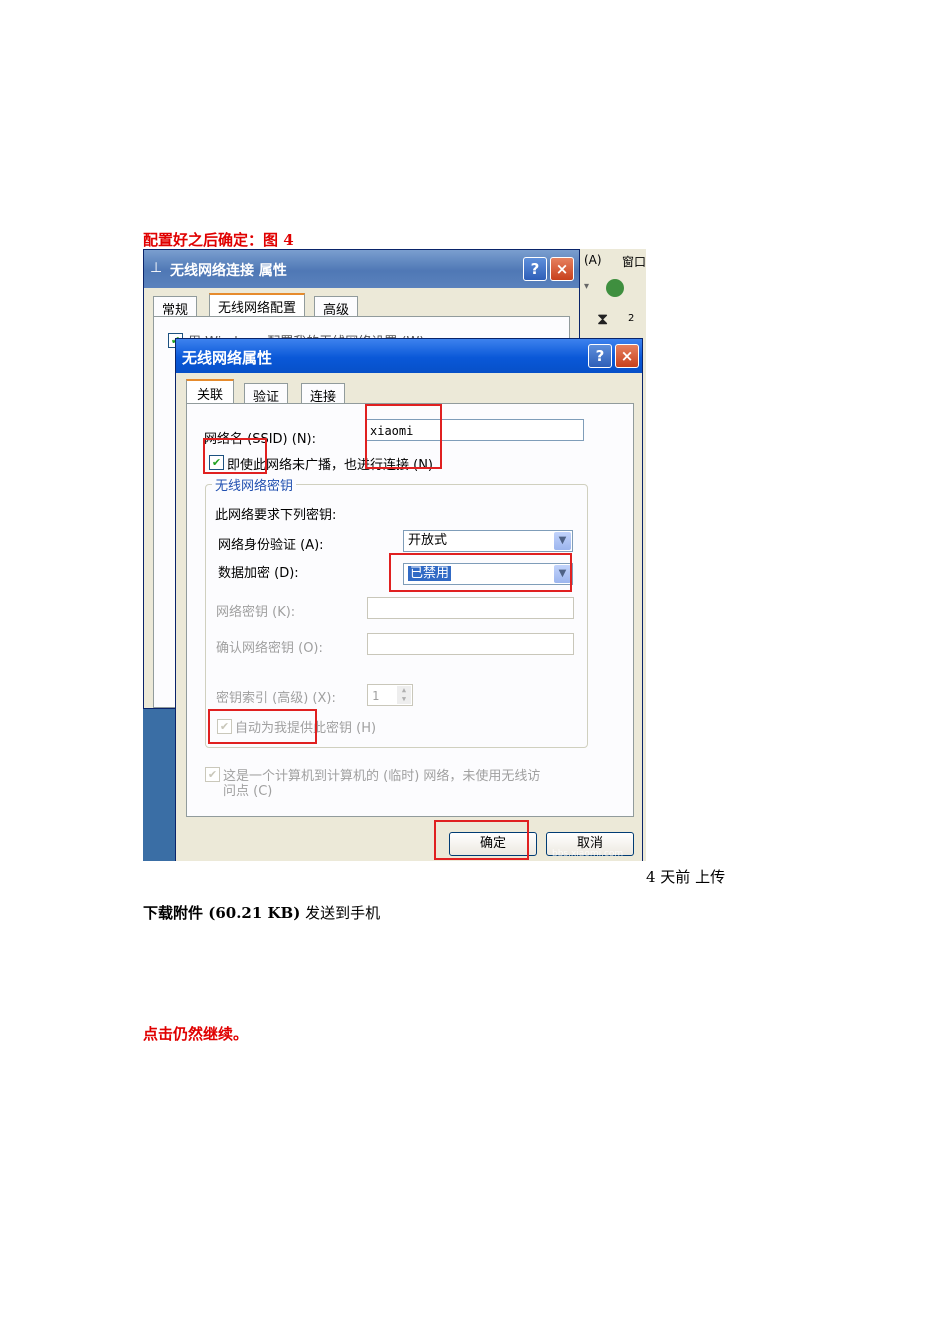  I want to click on key-required-text: 此网络要求下列密钥:, so click(276, 515).